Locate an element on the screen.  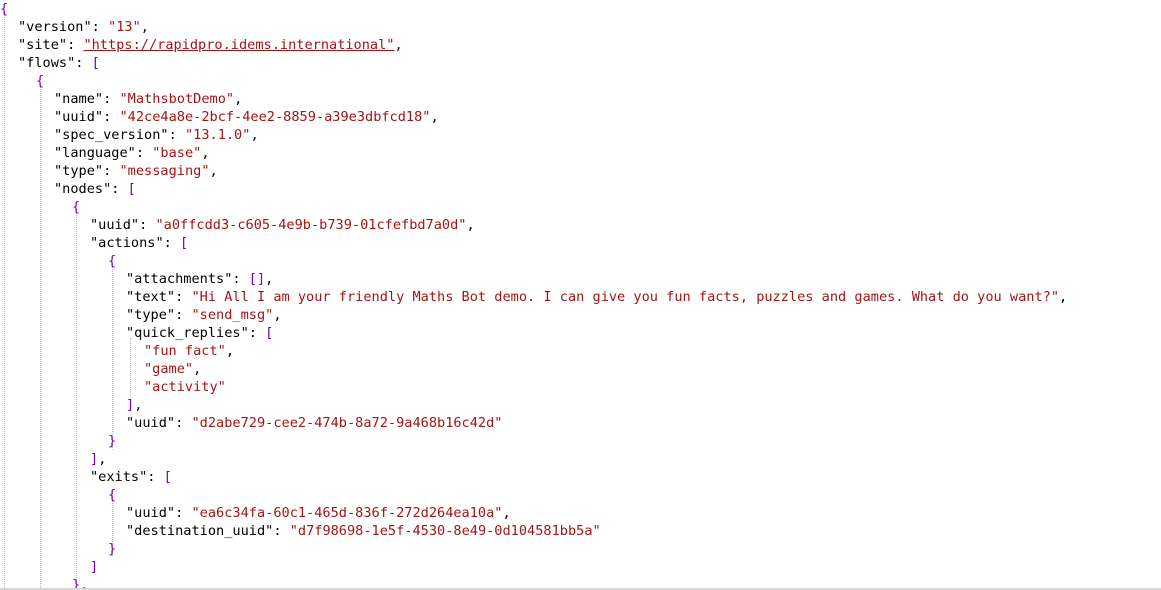
code-line: "nodes": [ is located at coordinates (95, 189).